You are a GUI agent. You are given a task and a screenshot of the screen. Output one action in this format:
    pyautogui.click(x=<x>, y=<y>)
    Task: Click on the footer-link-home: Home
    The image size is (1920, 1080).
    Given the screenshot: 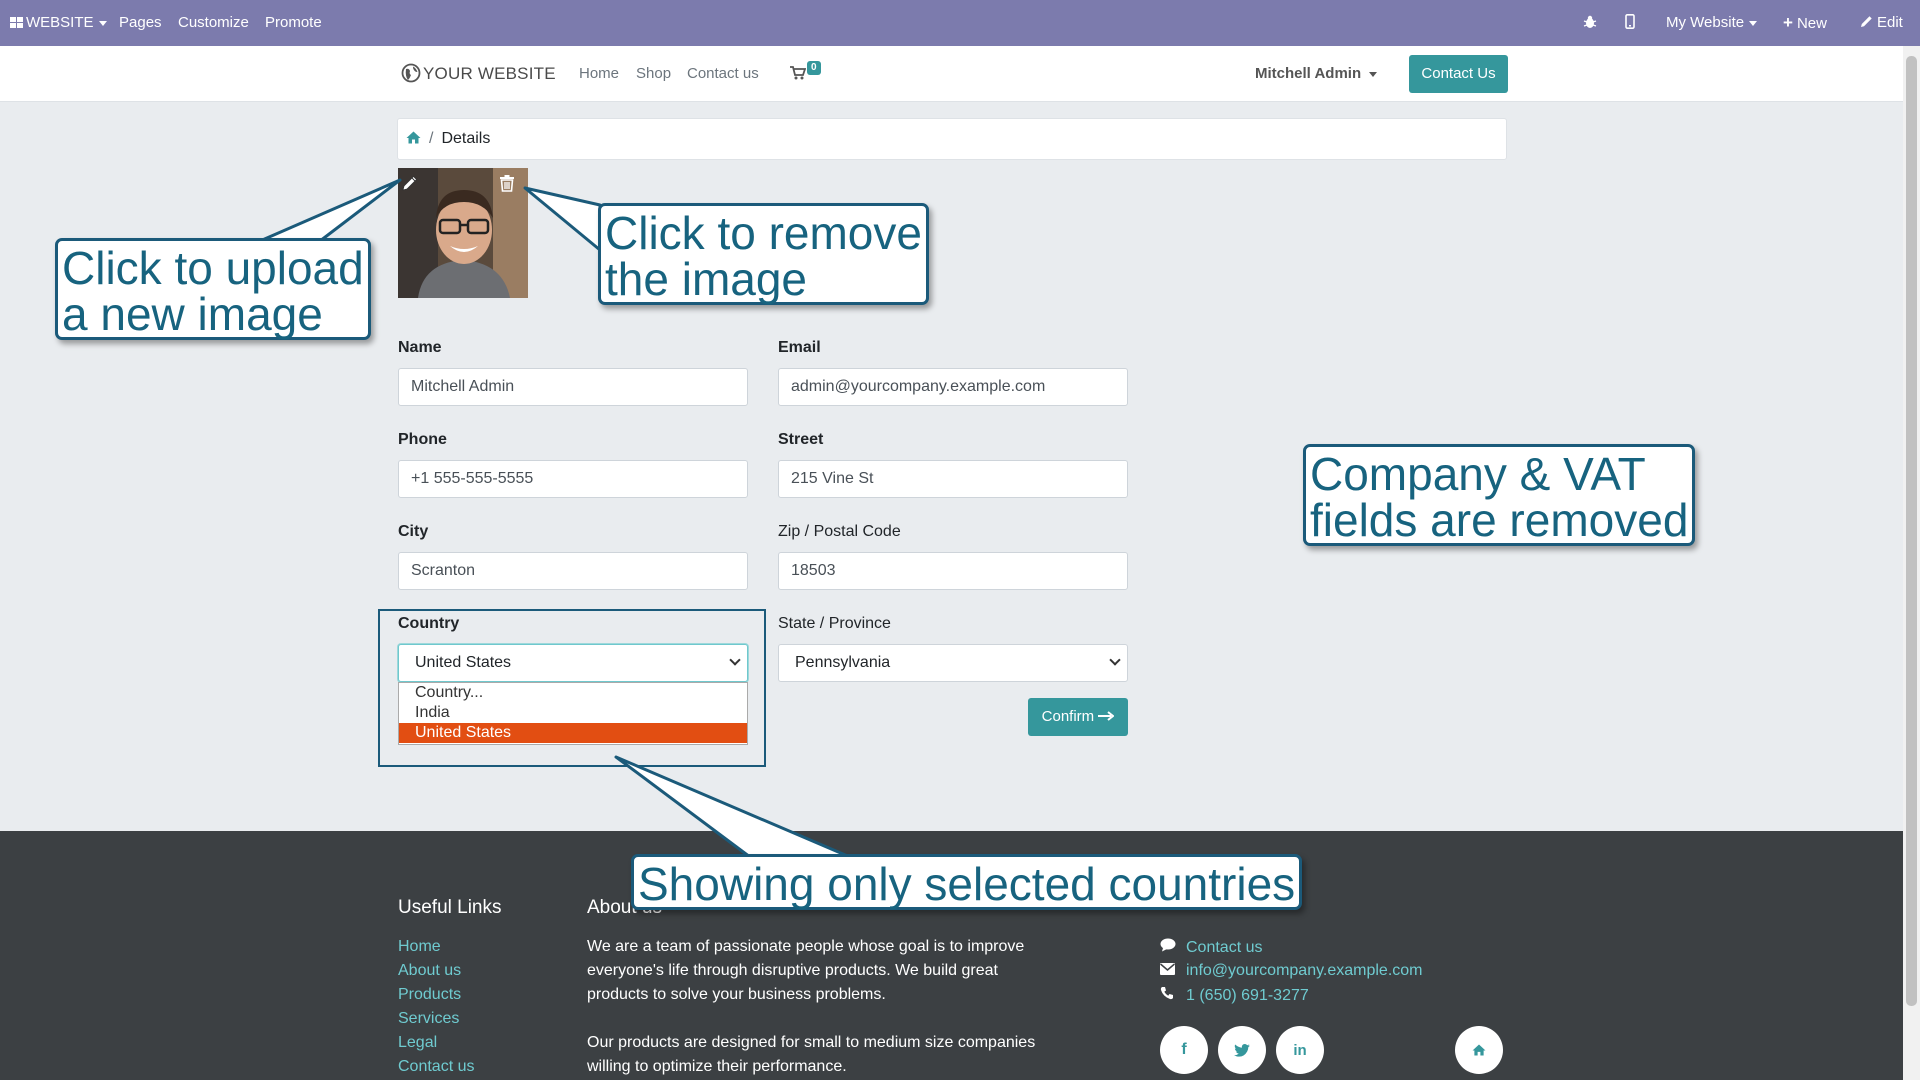 What is the action you would take?
    pyautogui.click(x=419, y=947)
    